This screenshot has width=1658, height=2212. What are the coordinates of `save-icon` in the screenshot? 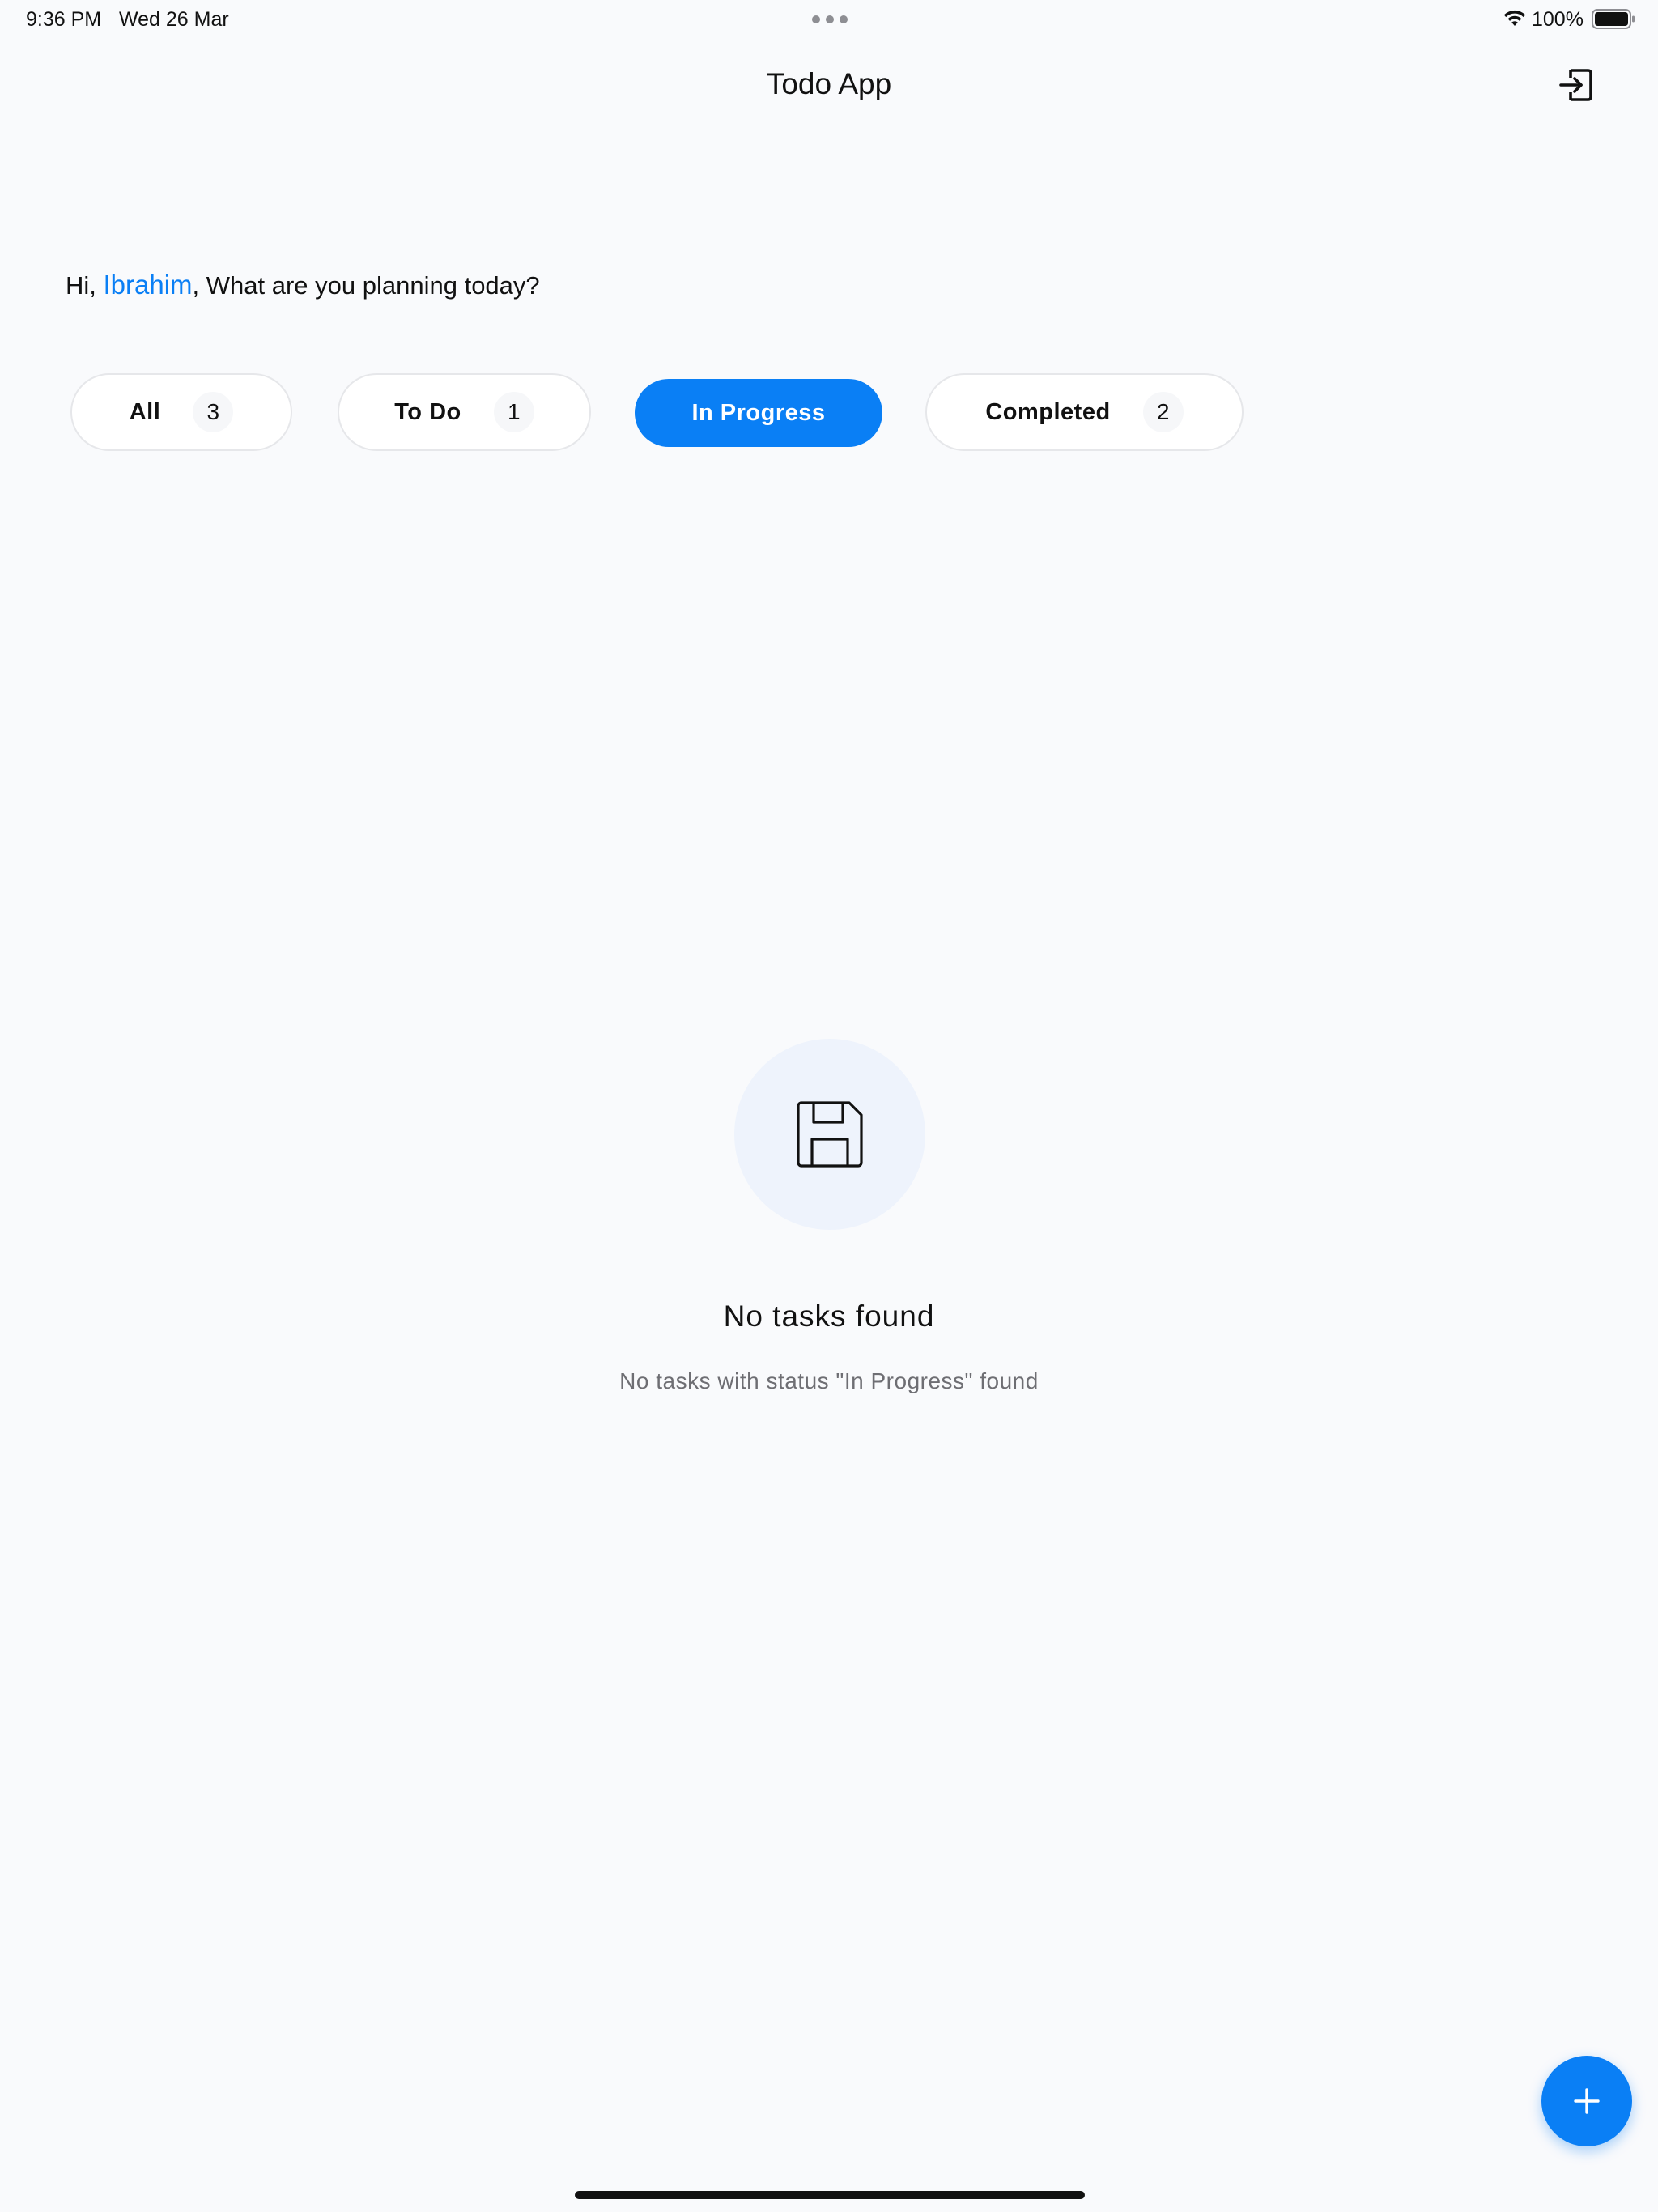 It's located at (830, 1135).